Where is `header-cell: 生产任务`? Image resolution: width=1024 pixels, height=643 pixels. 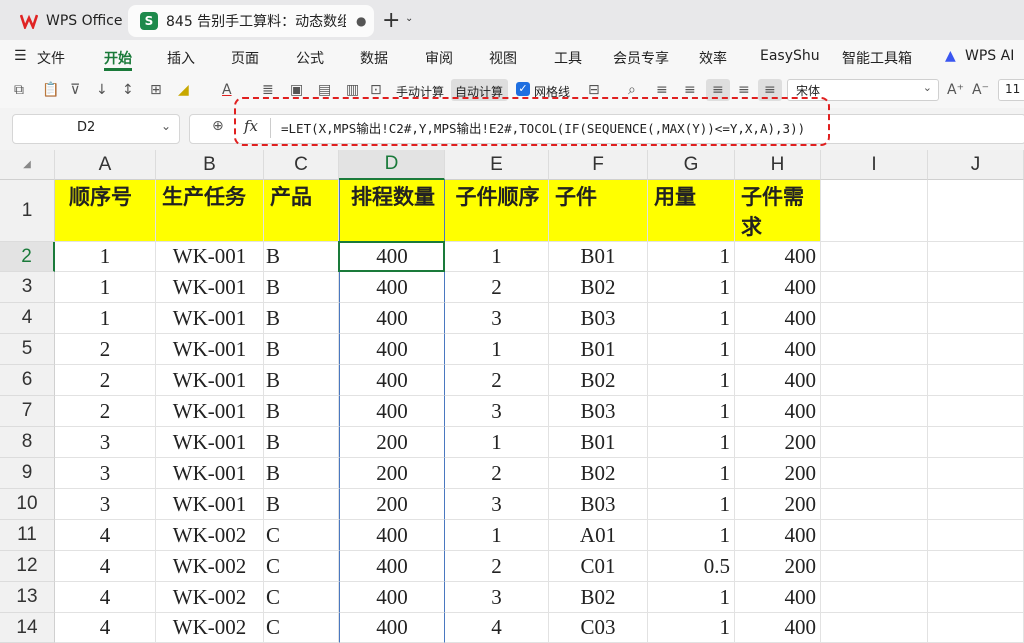
header-cell: 生产任务 is located at coordinates (210, 211).